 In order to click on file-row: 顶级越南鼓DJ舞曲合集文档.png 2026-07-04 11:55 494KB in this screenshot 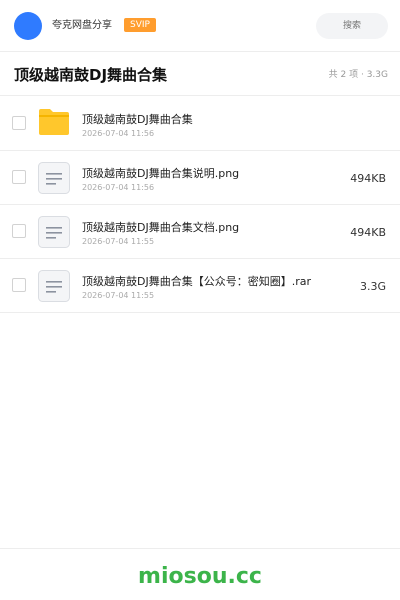, I will do `click(200, 232)`.